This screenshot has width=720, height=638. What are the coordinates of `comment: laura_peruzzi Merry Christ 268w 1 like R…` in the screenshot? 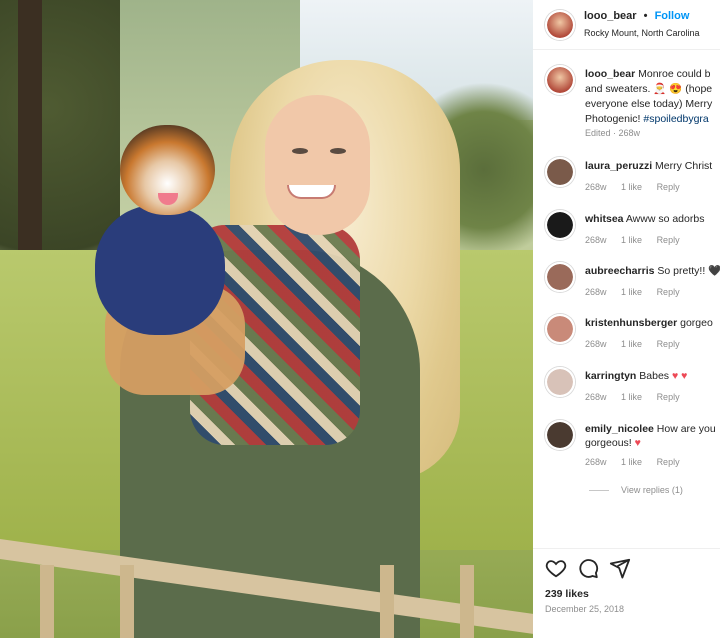 It's located at (626, 182).